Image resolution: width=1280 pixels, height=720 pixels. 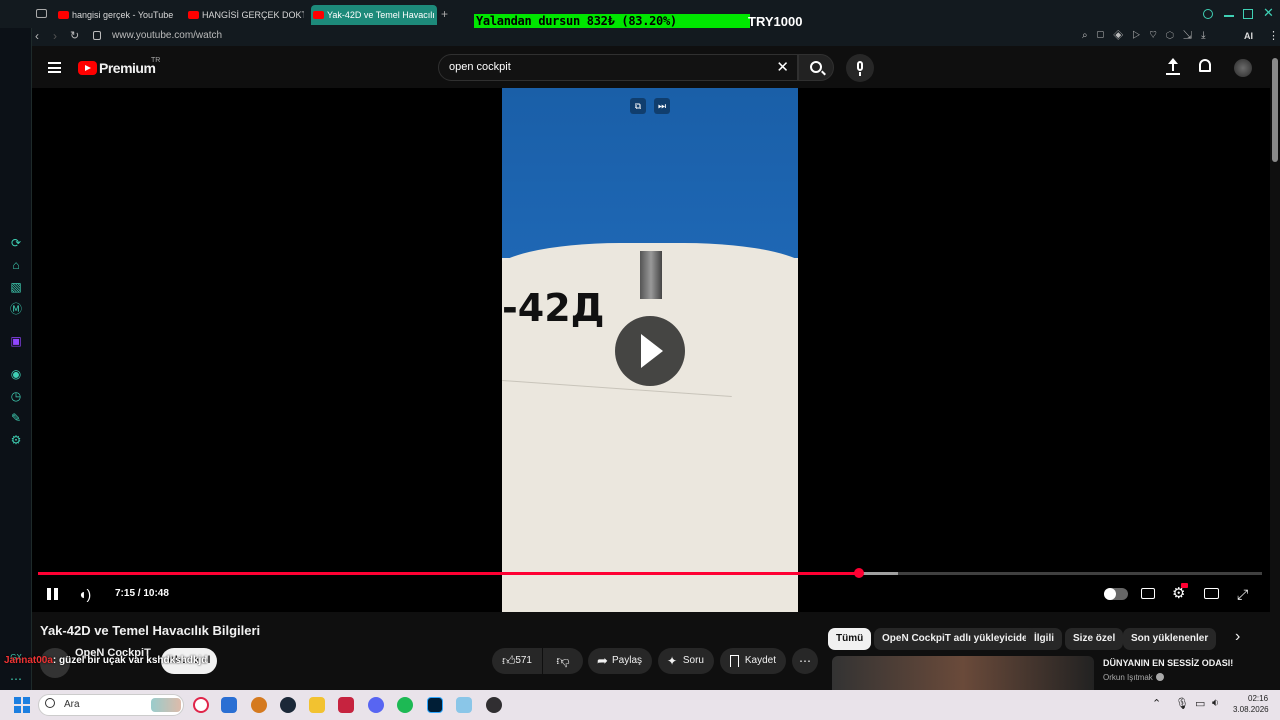 I want to click on tray-chevron-icon: ⌃, so click(x=1156, y=703).